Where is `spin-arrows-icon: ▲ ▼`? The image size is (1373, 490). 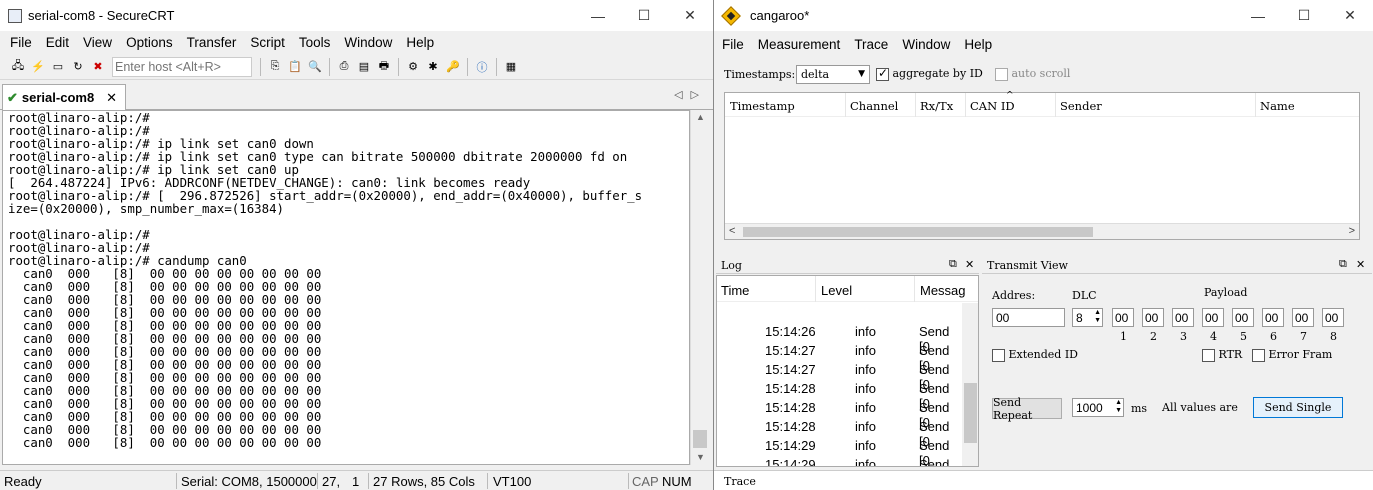
spin-arrows-icon: ▲ ▼ is located at coordinates (1118, 407).